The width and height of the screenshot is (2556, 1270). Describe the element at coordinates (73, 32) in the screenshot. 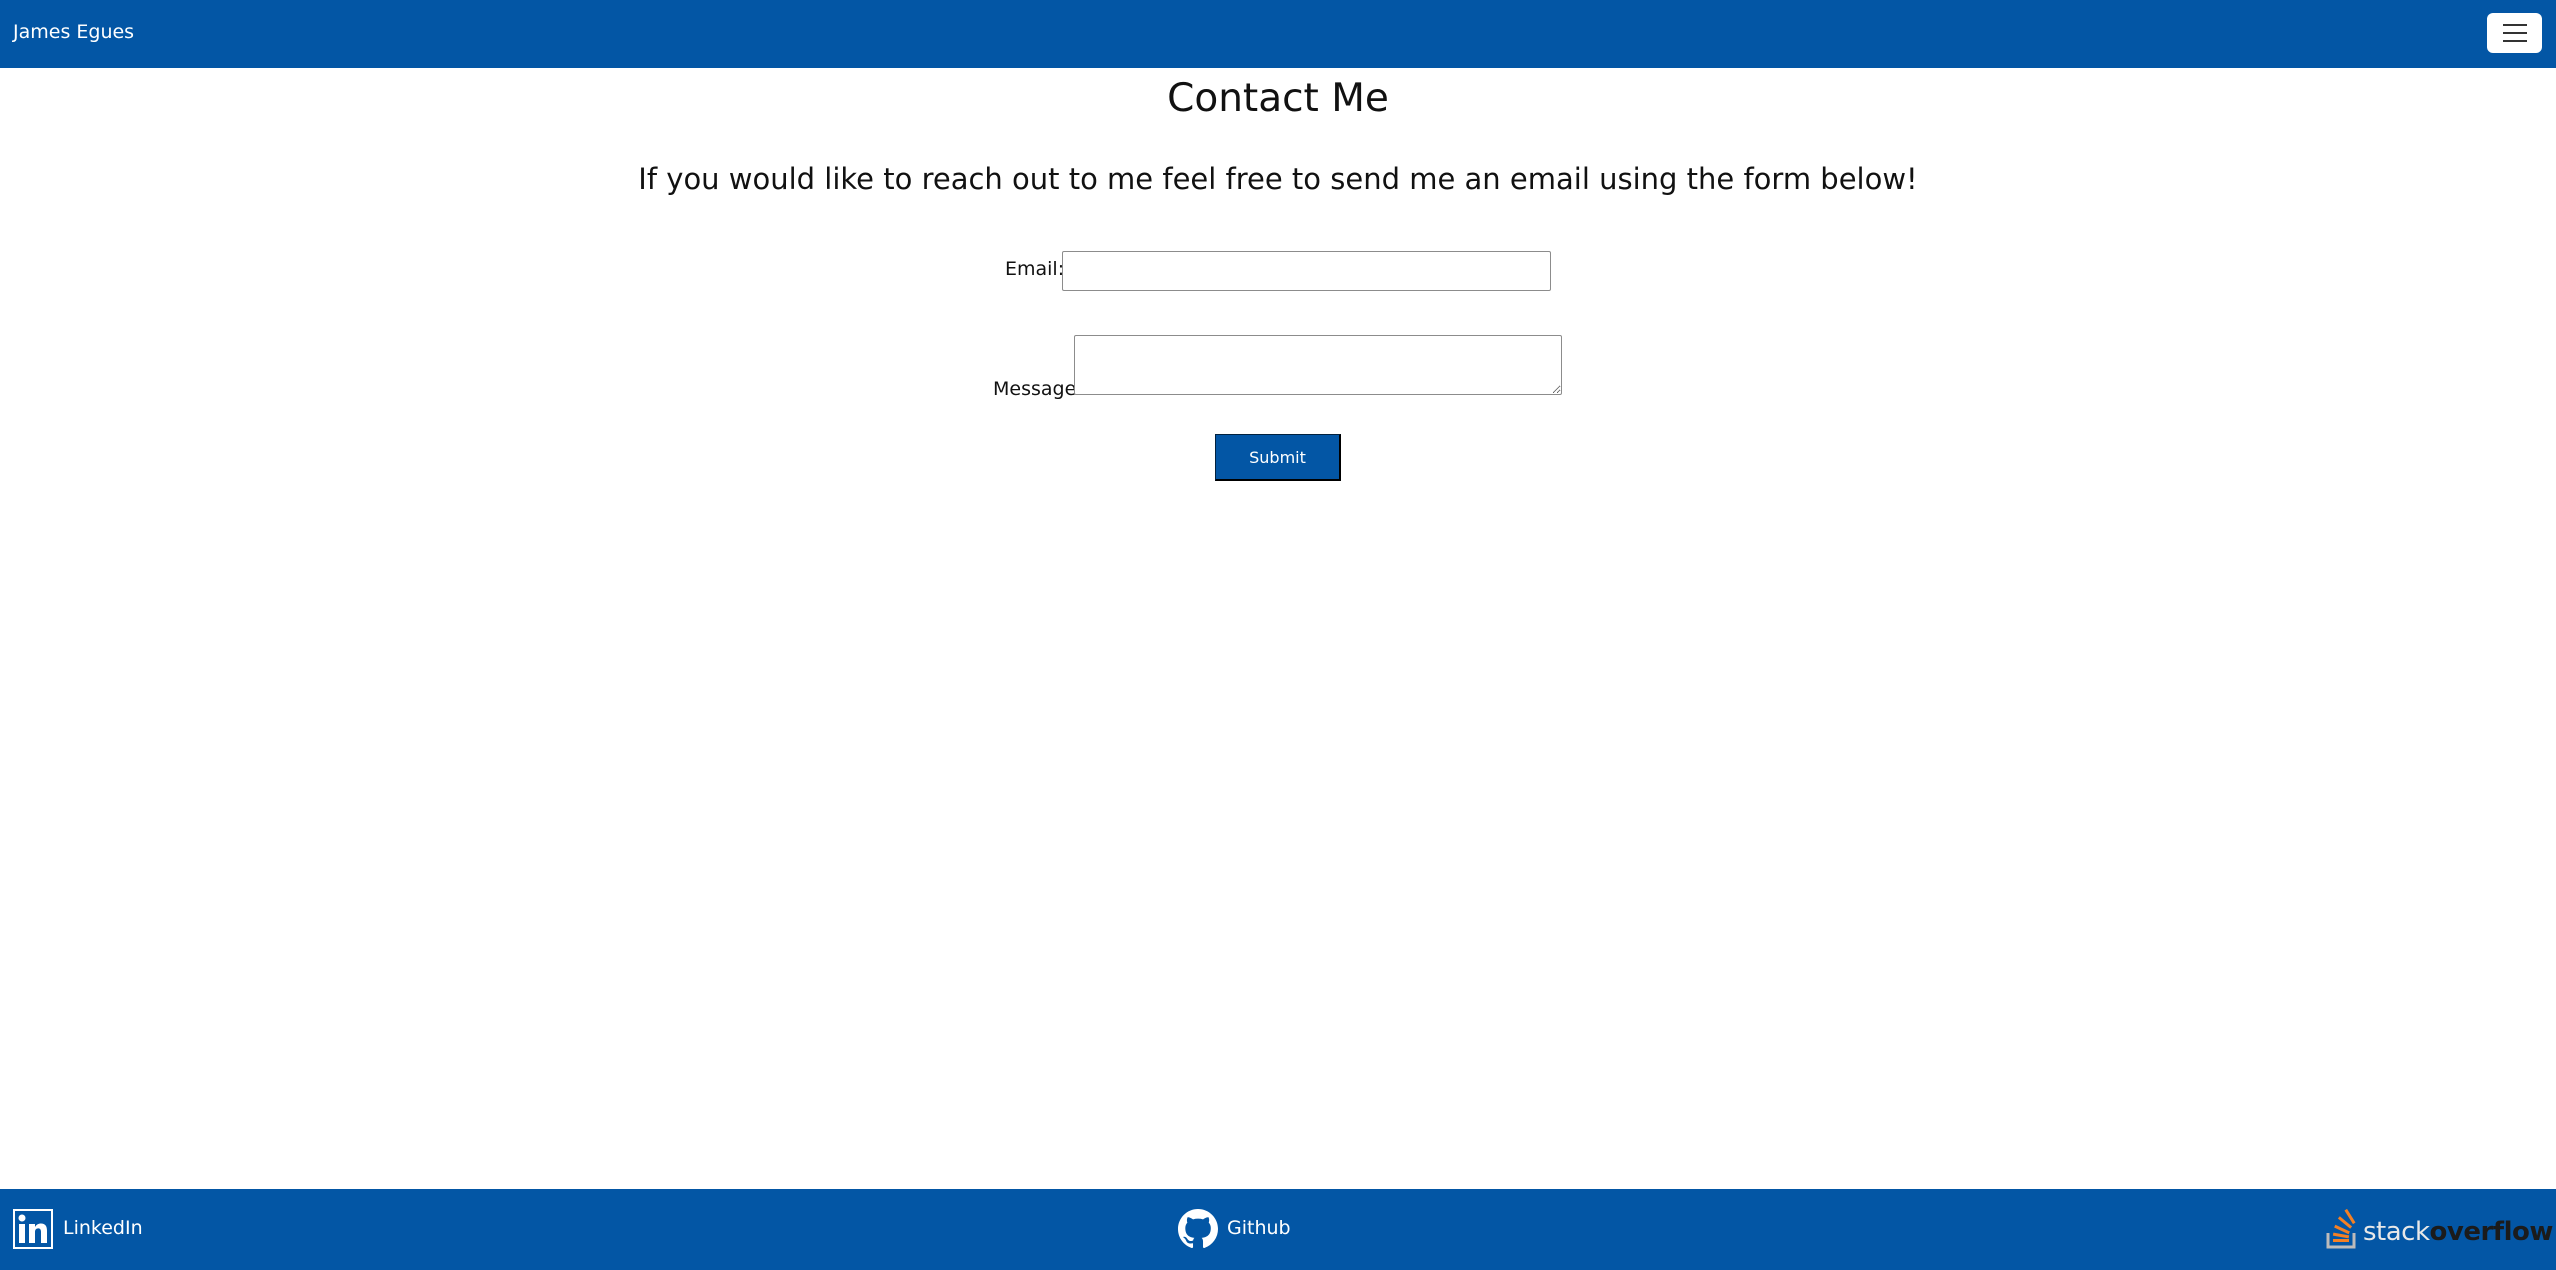

I see `brand-link: James Egues` at that location.